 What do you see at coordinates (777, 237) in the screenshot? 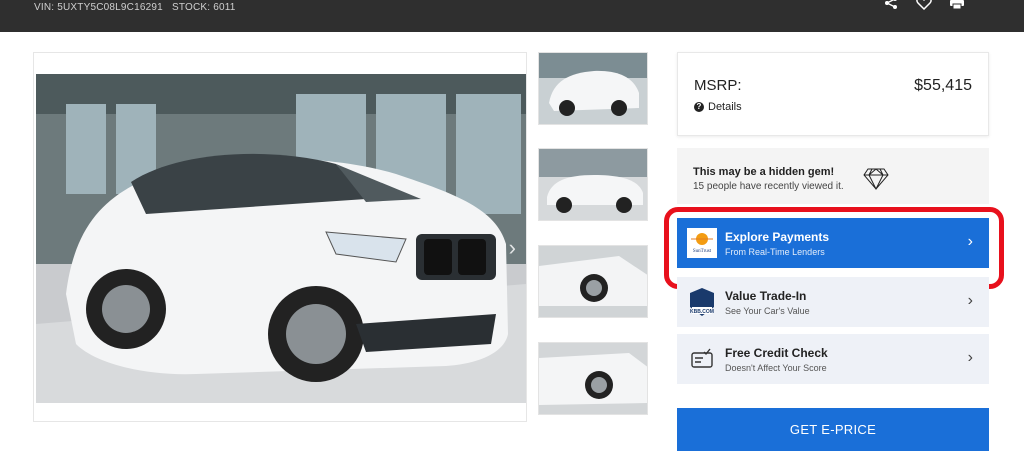
I see `explore-payments-title: Explore Payments` at bounding box center [777, 237].